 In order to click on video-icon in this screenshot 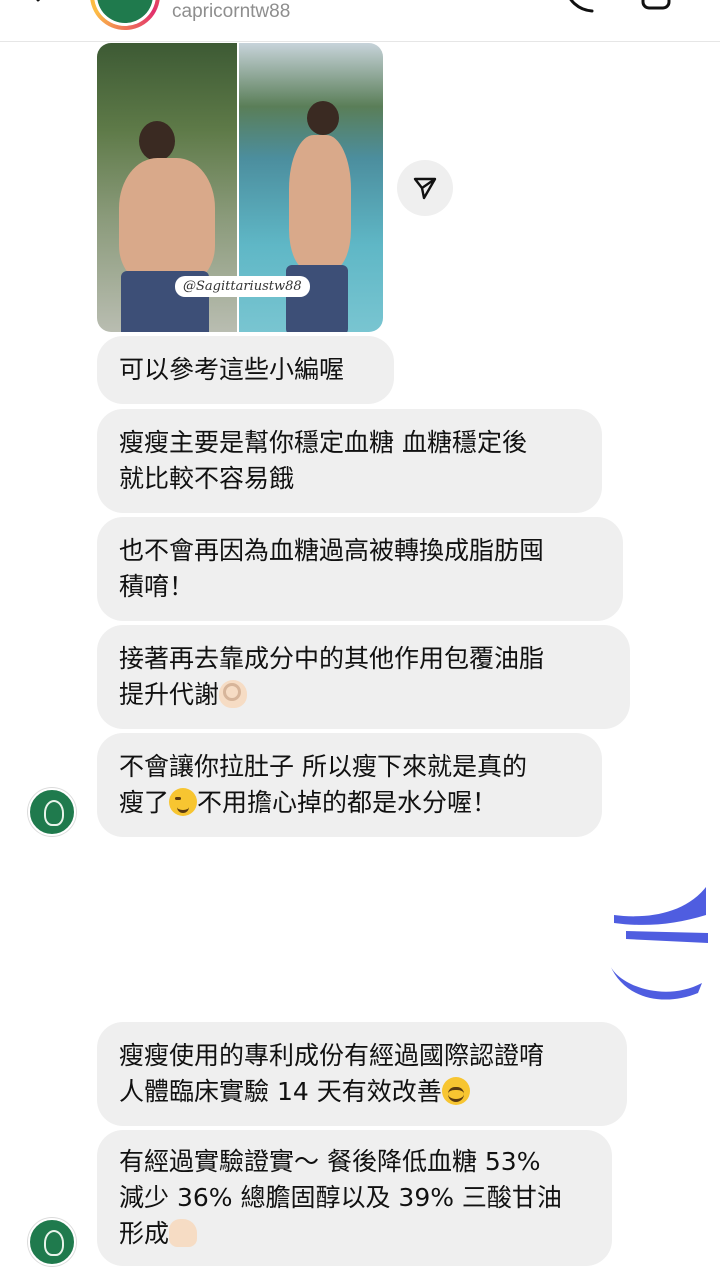, I will do `click(661, 6)`.